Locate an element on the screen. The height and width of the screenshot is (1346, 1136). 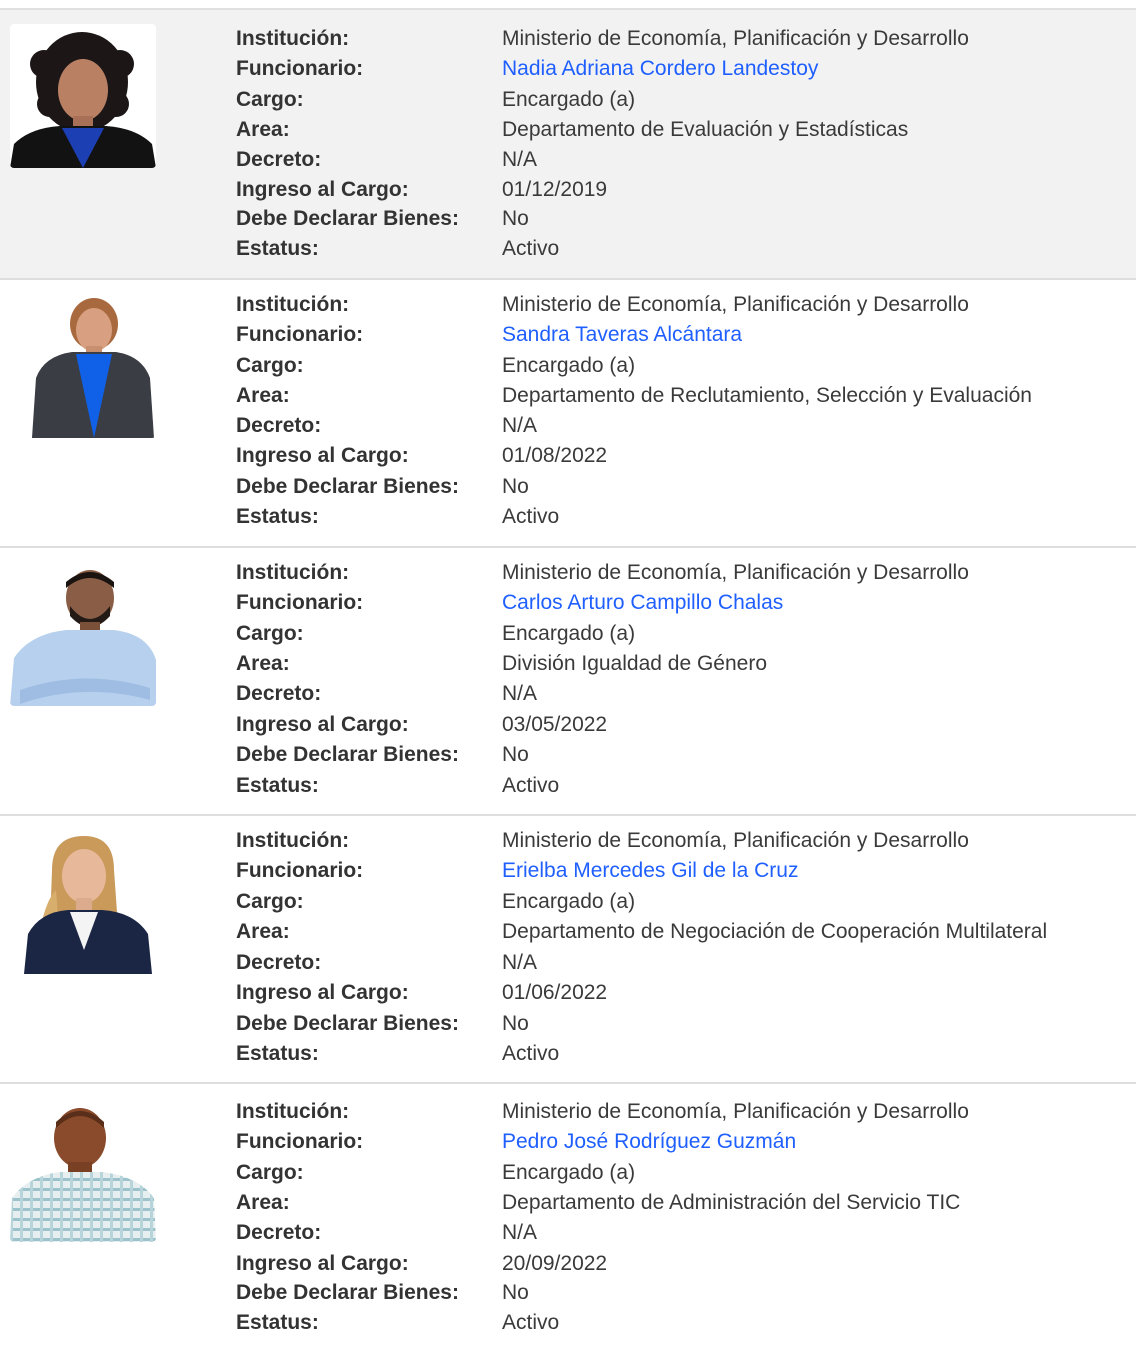
person-photo-woman-curly-hair-icon is located at coordinates (83, 96).